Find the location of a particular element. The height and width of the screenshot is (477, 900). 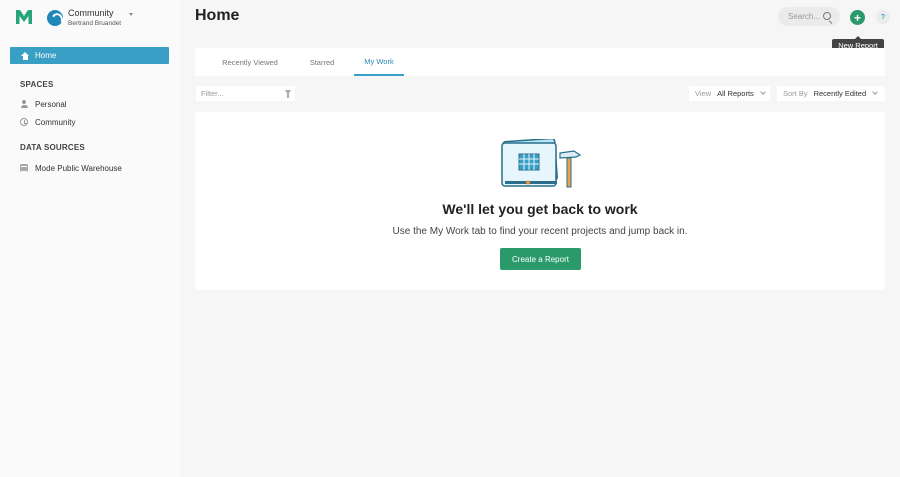

search-box is located at coordinates (809, 16).